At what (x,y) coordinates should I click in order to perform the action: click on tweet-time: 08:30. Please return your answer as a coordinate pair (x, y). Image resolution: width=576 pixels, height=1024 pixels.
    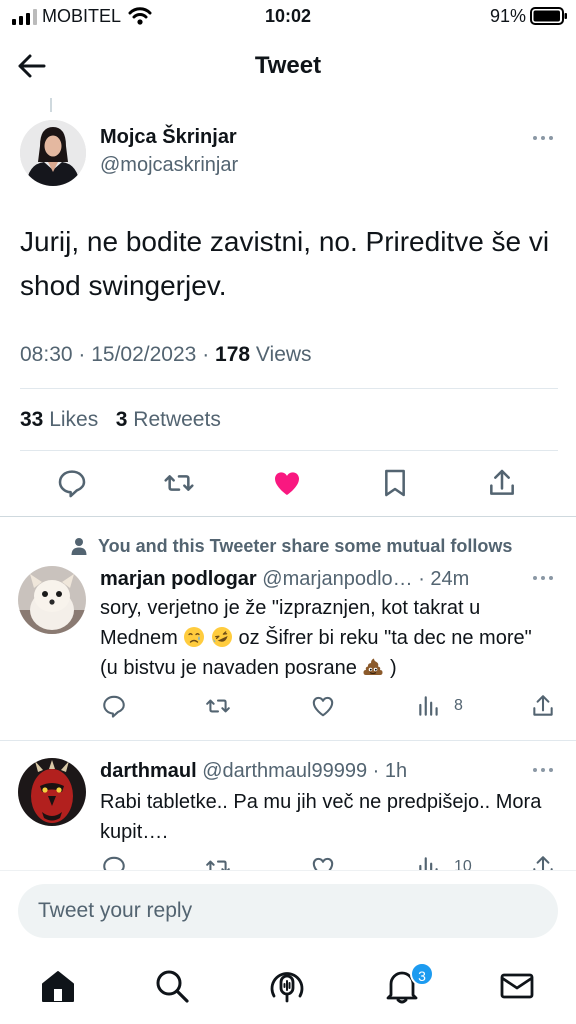
    Looking at the image, I should click on (46, 354).